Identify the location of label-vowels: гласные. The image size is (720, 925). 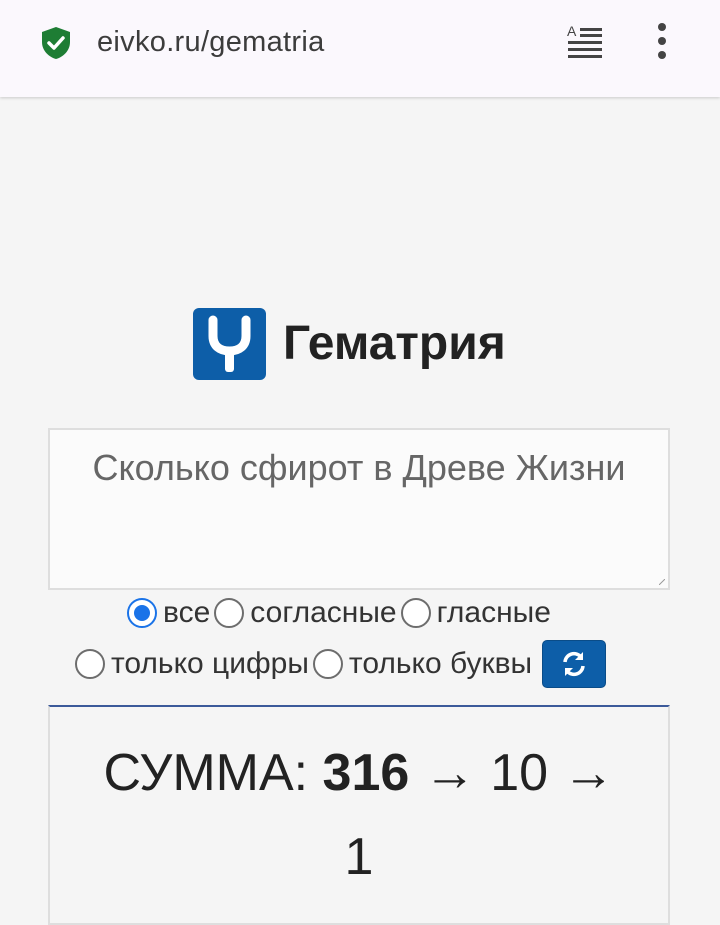
(494, 613).